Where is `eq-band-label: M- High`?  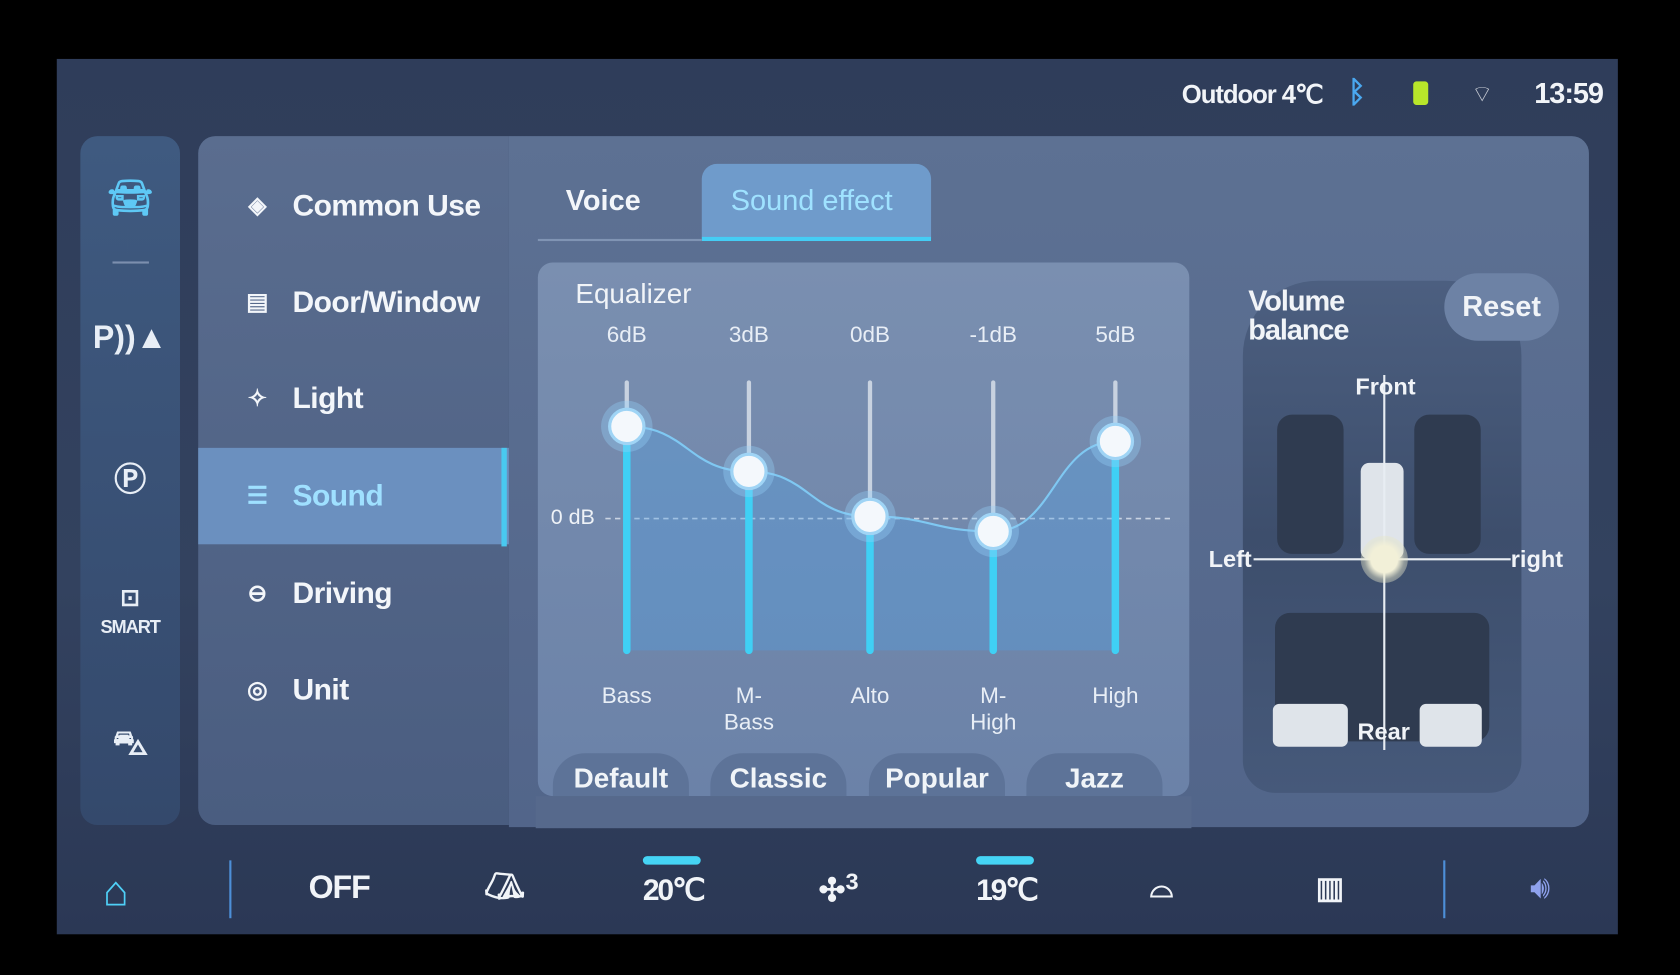
eq-band-label: M- High is located at coordinates (993, 709).